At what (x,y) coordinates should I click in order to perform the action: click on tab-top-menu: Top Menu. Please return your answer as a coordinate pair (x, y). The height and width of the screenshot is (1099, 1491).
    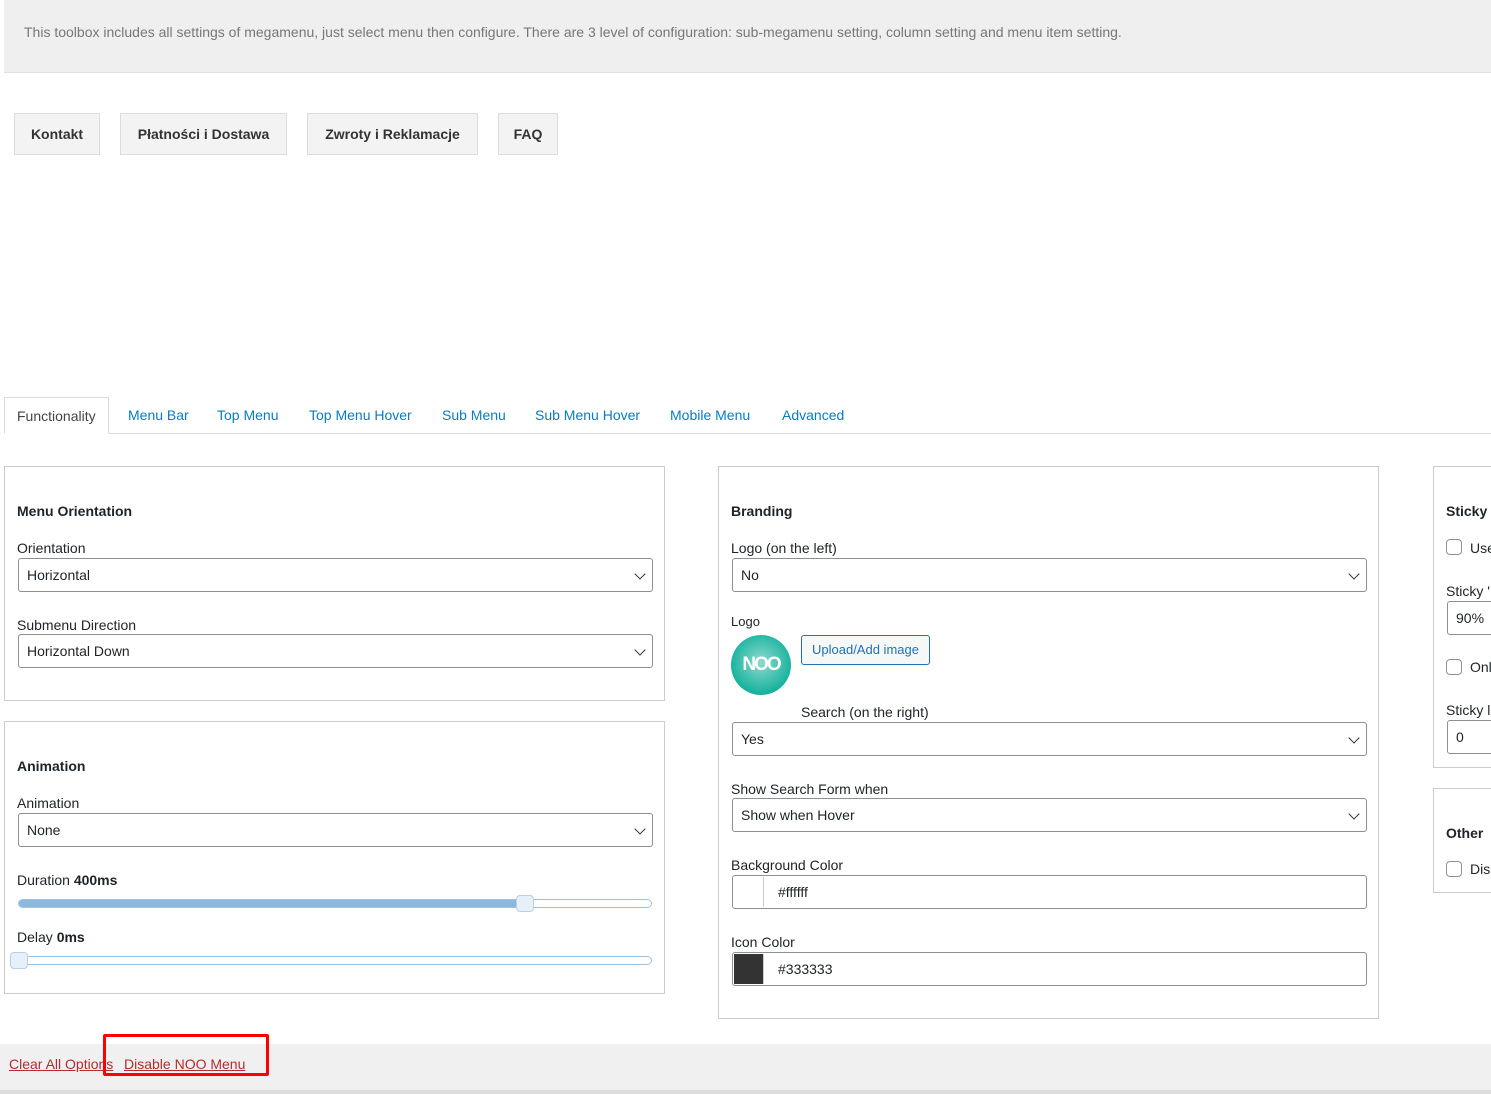
    Looking at the image, I should click on (247, 415).